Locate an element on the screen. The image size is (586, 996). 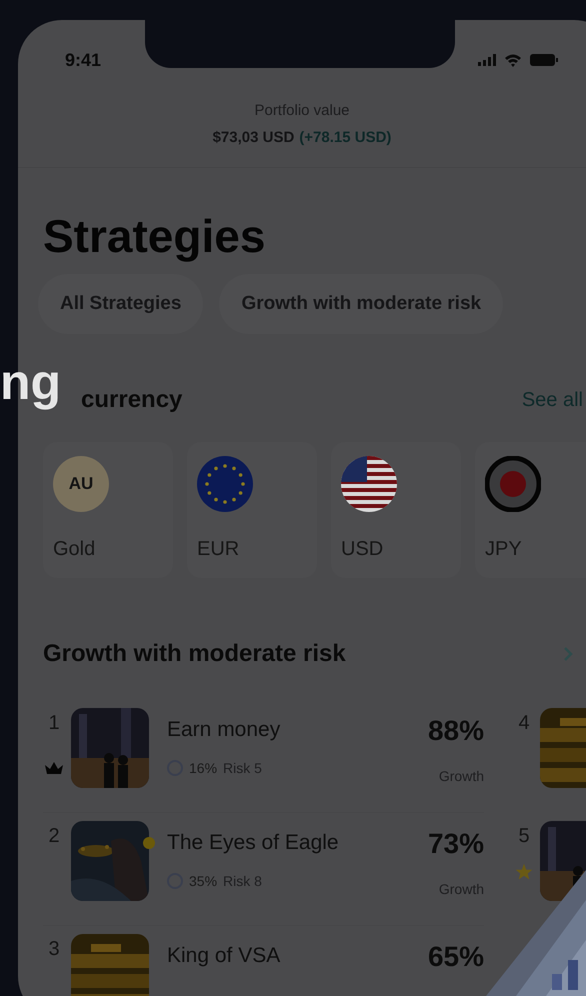
strategy-name: The Eyes of Eagle is located at coordinates (253, 843).